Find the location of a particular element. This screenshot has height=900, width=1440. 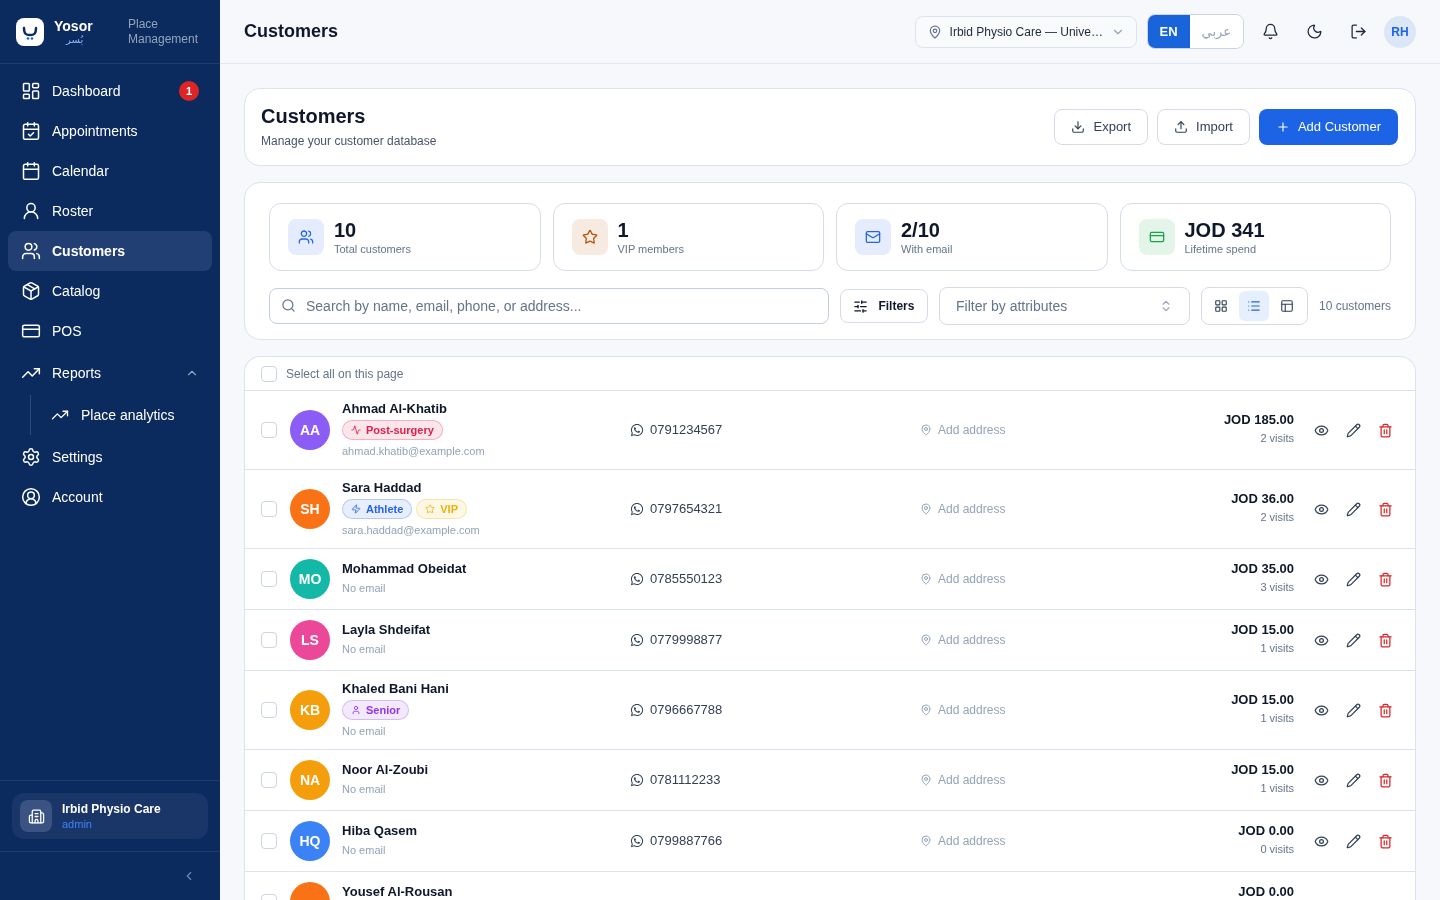

customer-count: 10 customers is located at coordinates (1354, 306).